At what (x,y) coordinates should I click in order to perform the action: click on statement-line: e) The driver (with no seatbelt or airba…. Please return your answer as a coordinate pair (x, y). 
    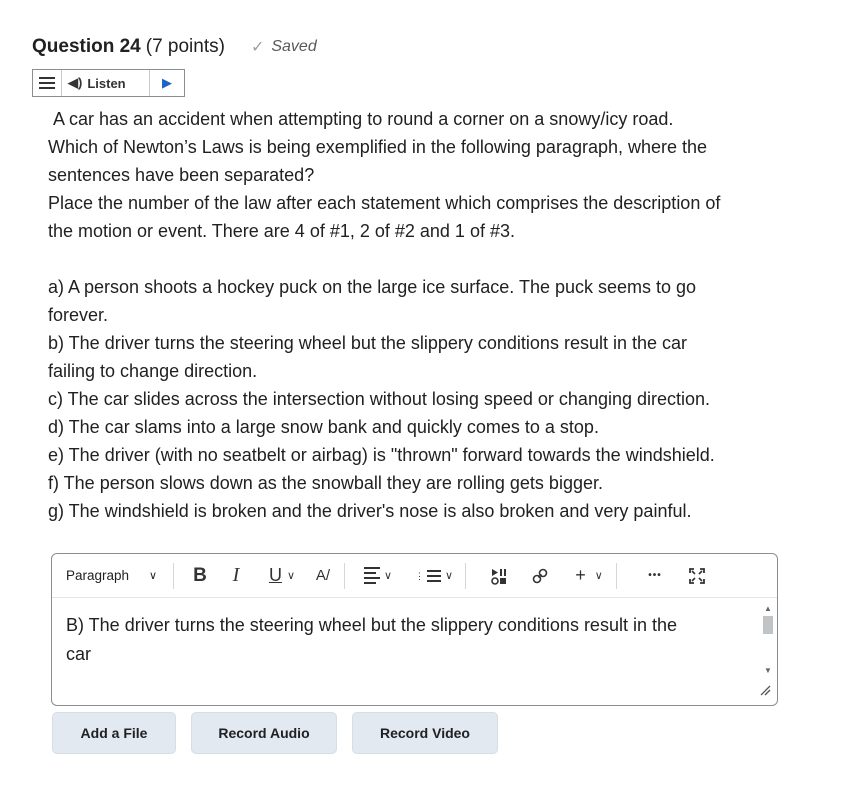
    Looking at the image, I should click on (381, 455).